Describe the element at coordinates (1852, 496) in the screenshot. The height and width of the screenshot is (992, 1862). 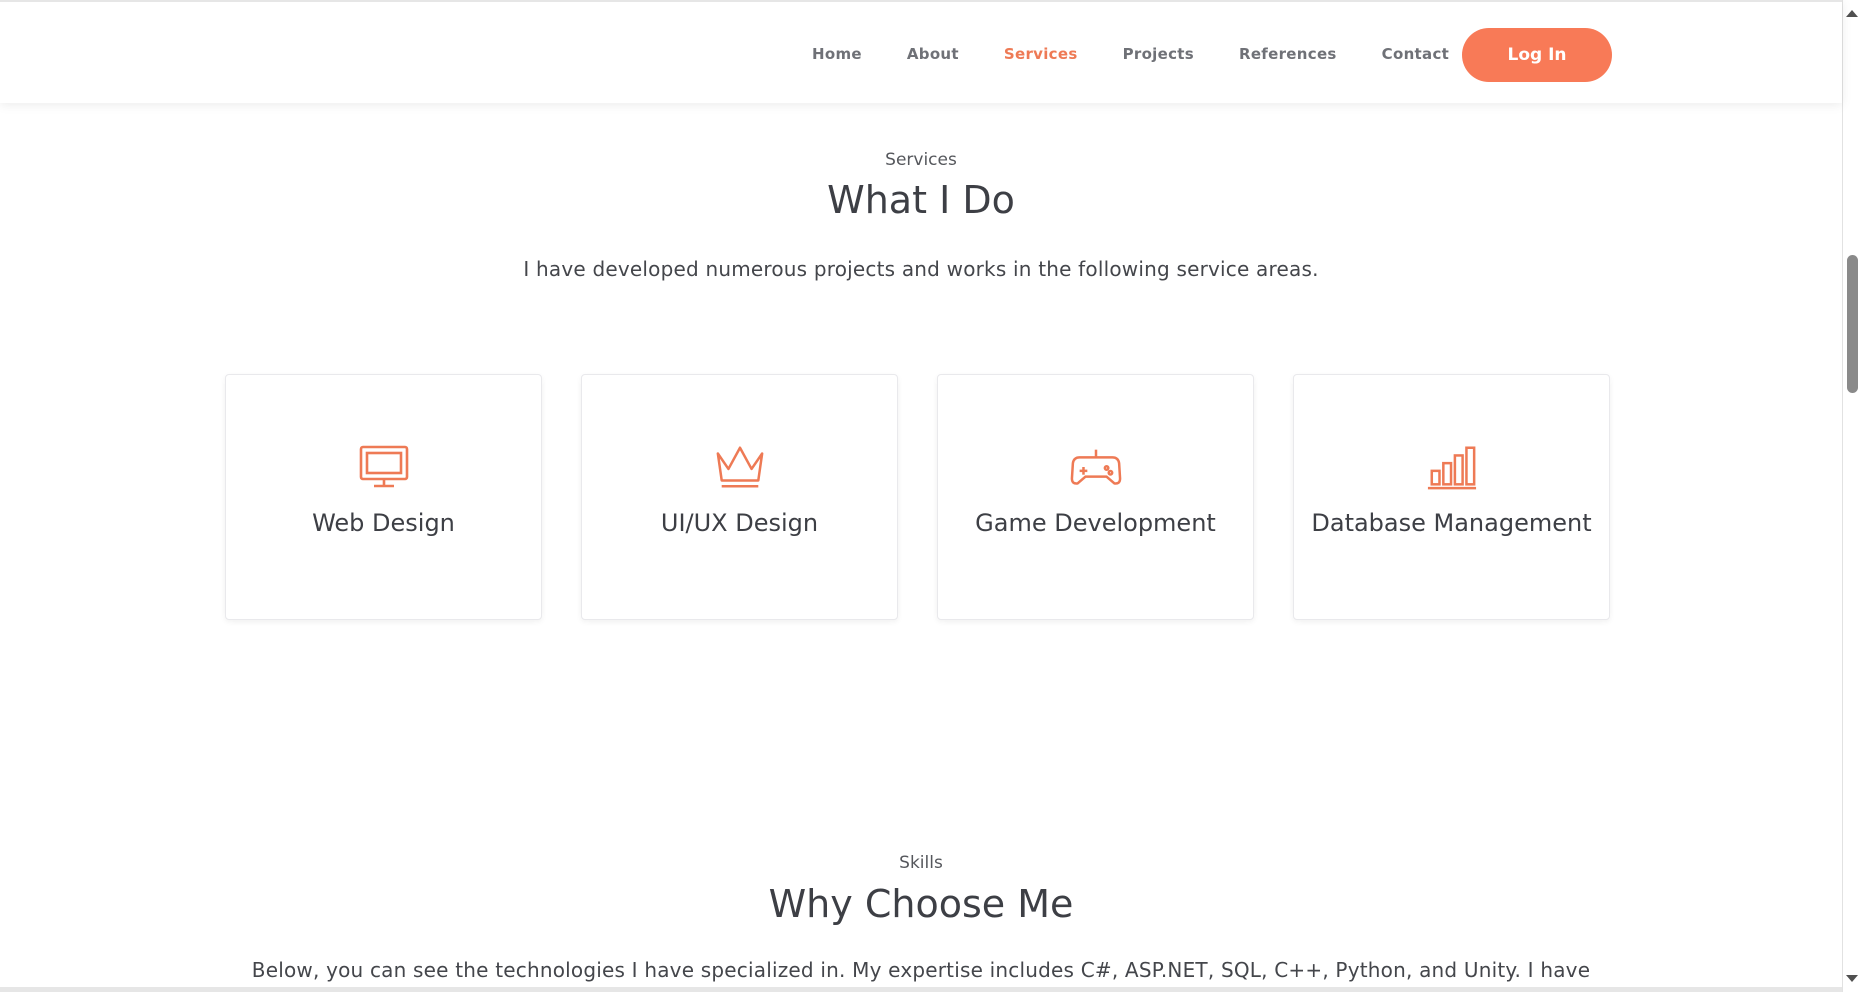
I see `vertical-scrollbar` at that location.